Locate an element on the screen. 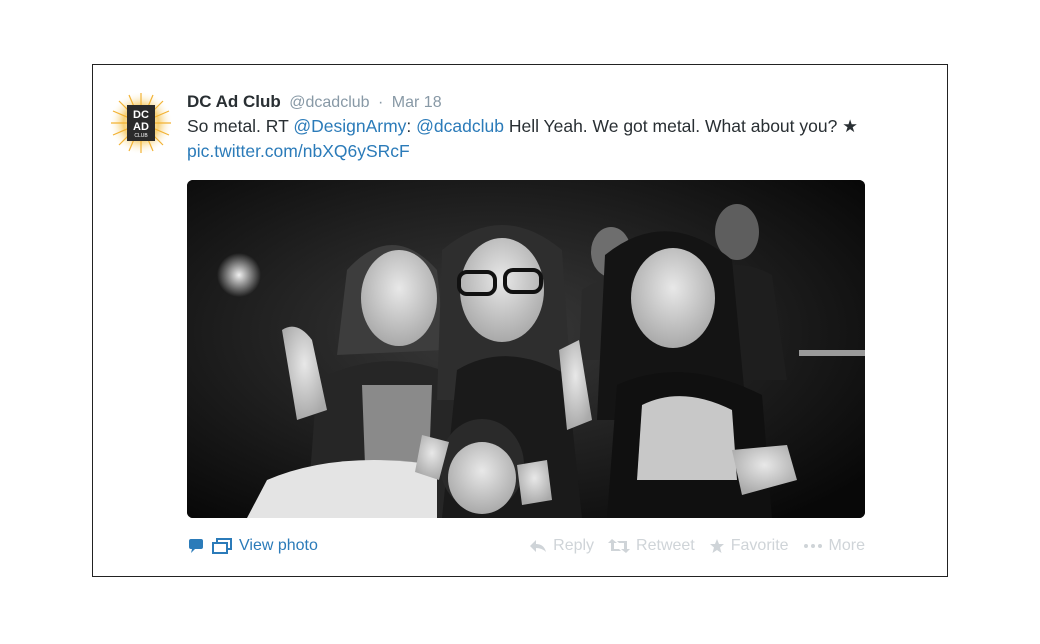 The height and width of the screenshot is (644, 1040). star-glyph: ★ is located at coordinates (850, 126).